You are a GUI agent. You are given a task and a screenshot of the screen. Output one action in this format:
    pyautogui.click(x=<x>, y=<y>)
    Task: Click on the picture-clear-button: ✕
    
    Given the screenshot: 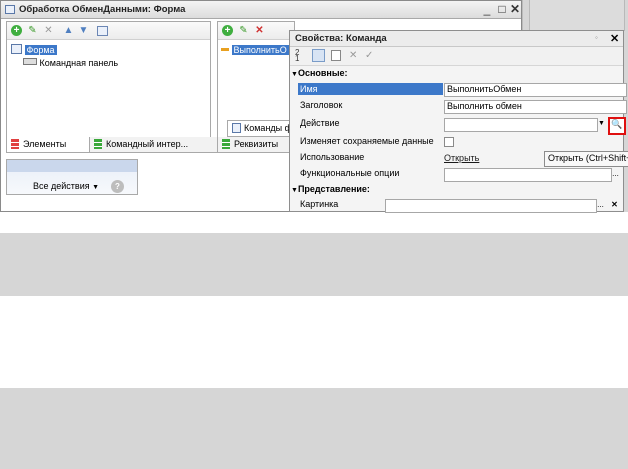 What is the action you would take?
    pyautogui.click(x=614, y=205)
    